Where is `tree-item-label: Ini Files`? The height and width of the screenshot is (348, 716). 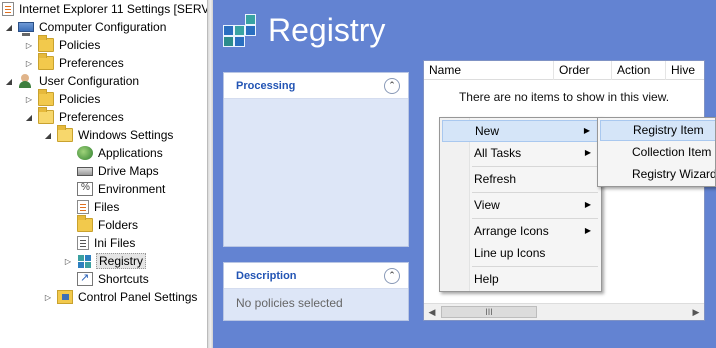
tree-item-label: Ini Files is located at coordinates (115, 243).